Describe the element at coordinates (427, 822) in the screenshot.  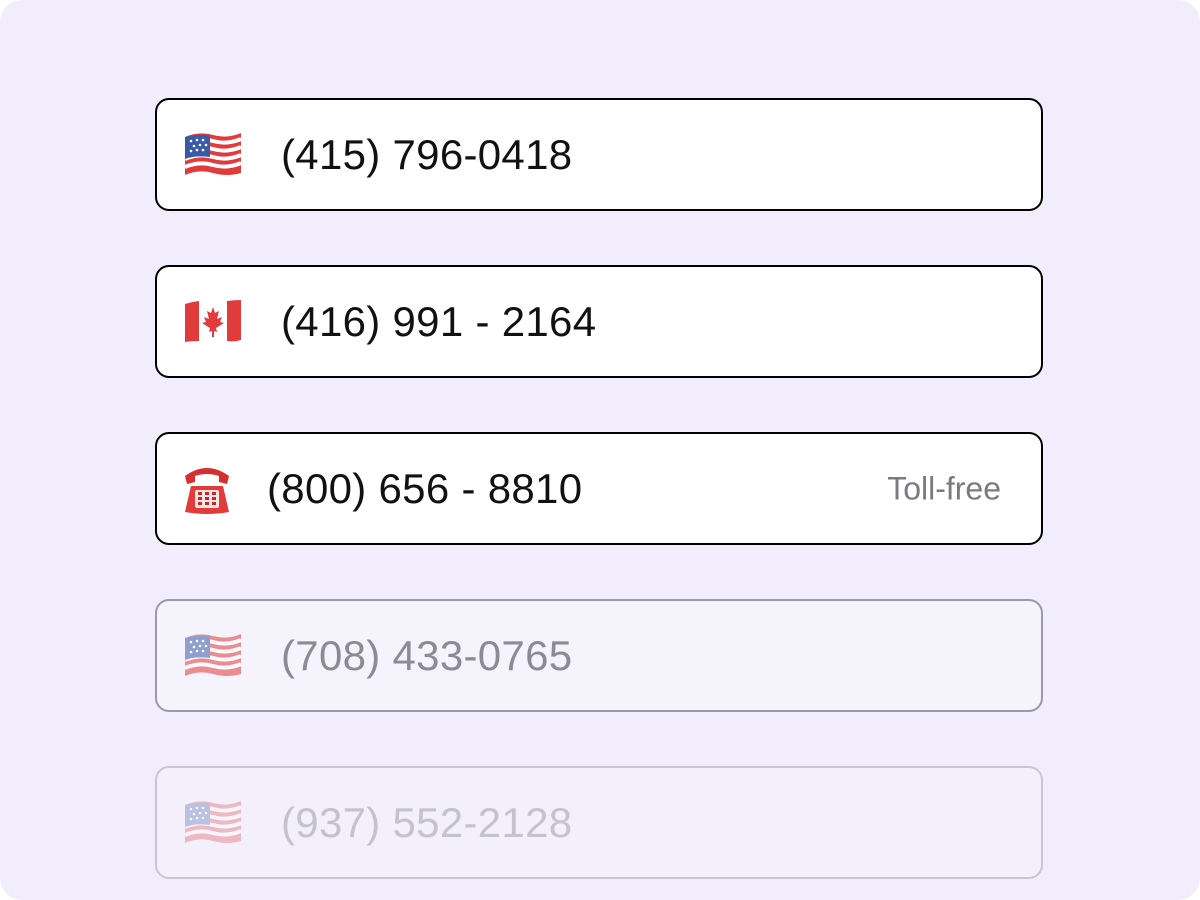
I see `phone-number: (937) 552-2128` at that location.